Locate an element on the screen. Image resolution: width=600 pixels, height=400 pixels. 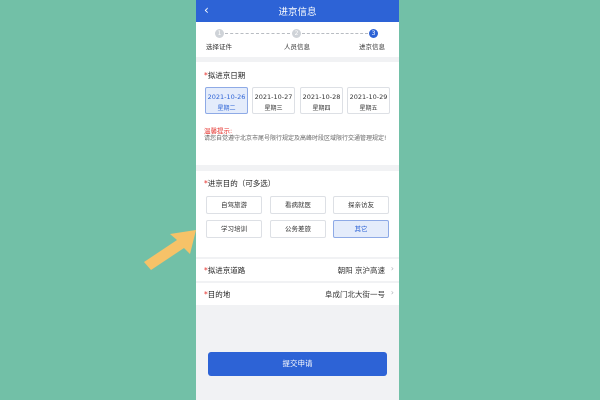
chevron-left-icon: ‹ is located at coordinates (206, 10).